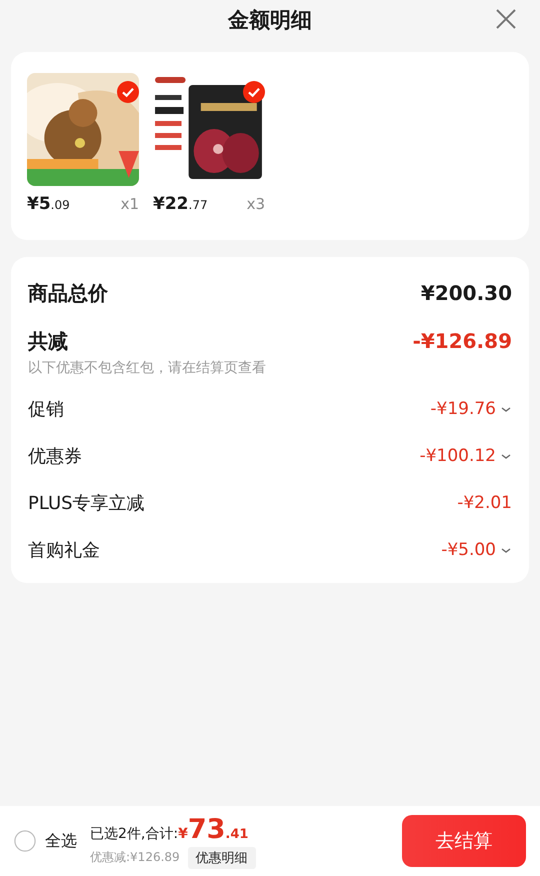  Describe the element at coordinates (180, 204) in the screenshot. I see `product-price: ¥22.77` at that location.